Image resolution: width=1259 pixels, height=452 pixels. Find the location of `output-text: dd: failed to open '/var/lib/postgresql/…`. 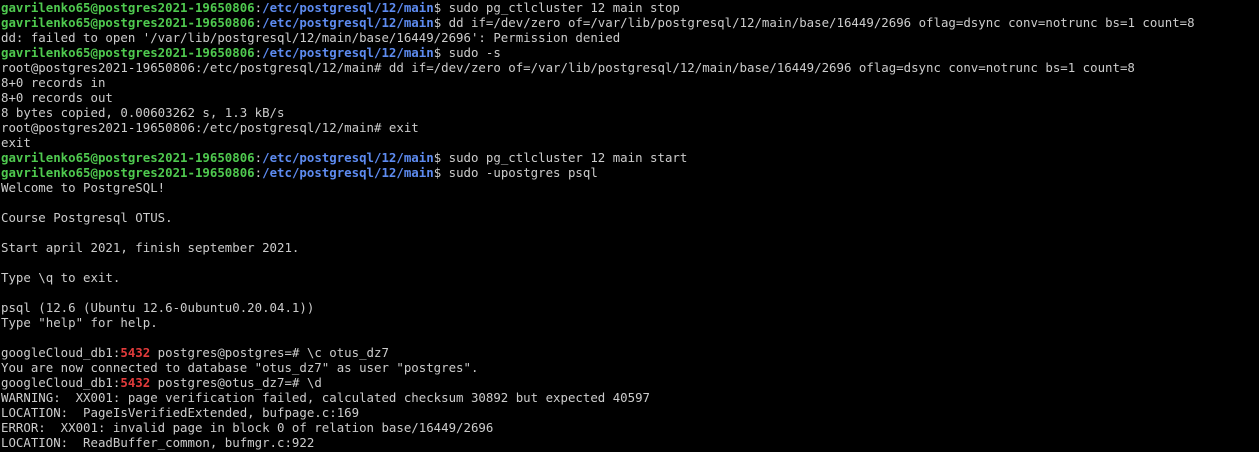

output-text: dd: failed to open '/var/lib/postgresql/… is located at coordinates (311, 37).